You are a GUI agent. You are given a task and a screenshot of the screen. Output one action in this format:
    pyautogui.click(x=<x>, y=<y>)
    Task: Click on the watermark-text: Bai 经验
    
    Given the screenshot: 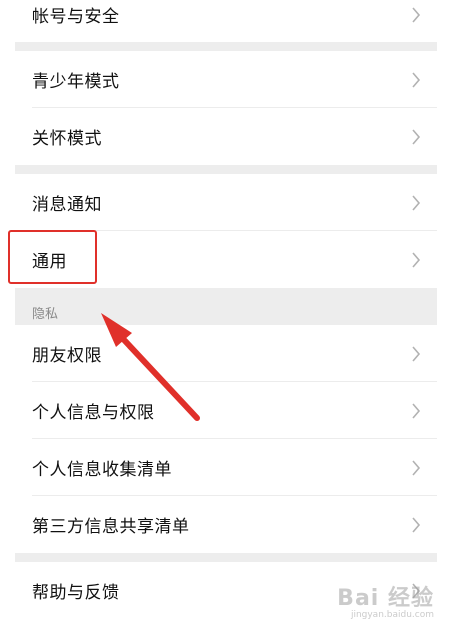 What is the action you would take?
    pyautogui.click(x=385, y=598)
    